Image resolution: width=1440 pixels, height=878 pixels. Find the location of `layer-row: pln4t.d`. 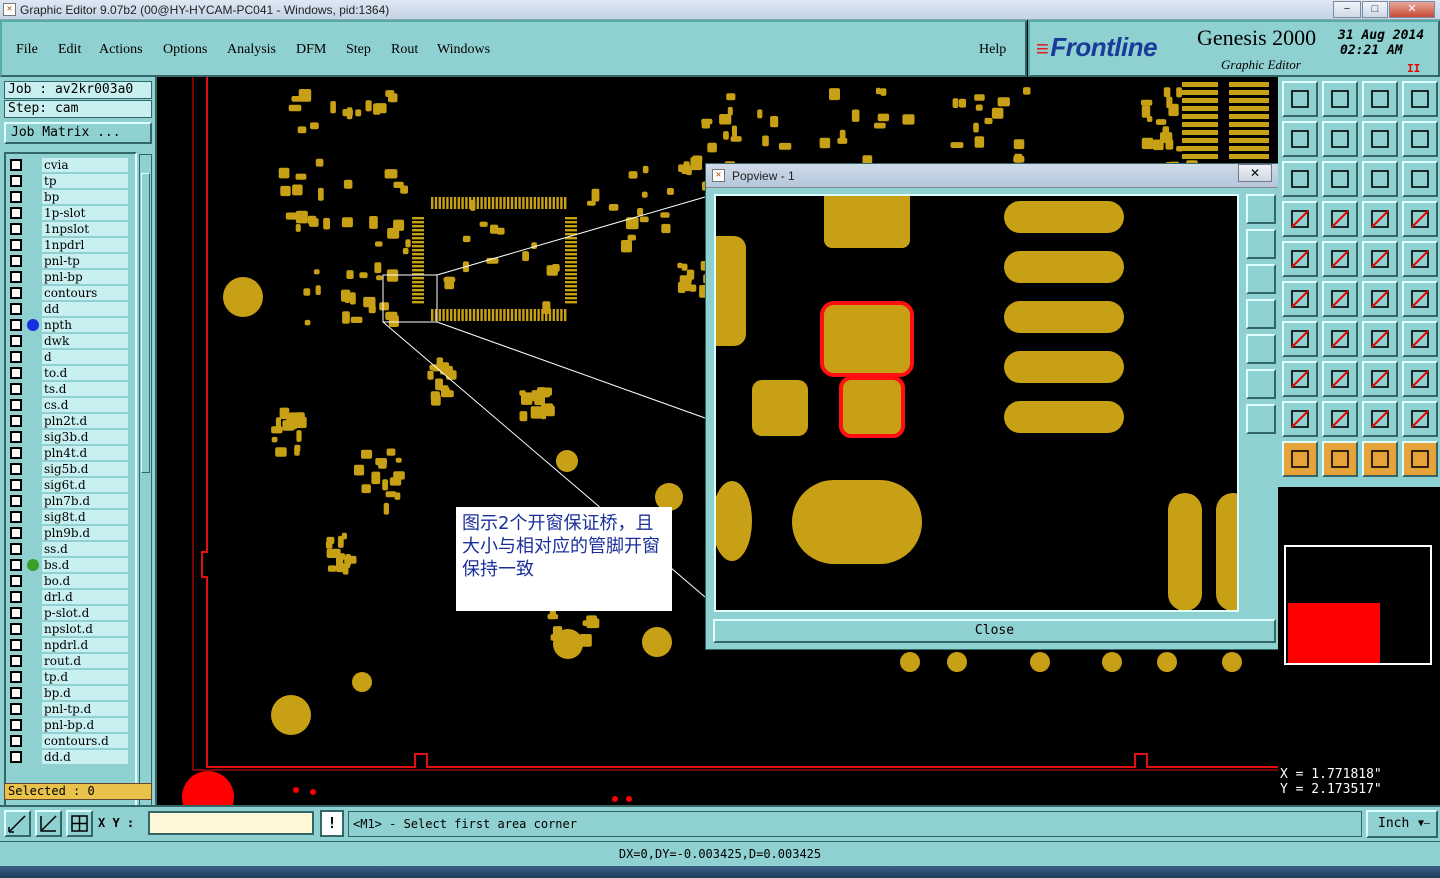

layer-row: pln4t.d is located at coordinates (68, 453).